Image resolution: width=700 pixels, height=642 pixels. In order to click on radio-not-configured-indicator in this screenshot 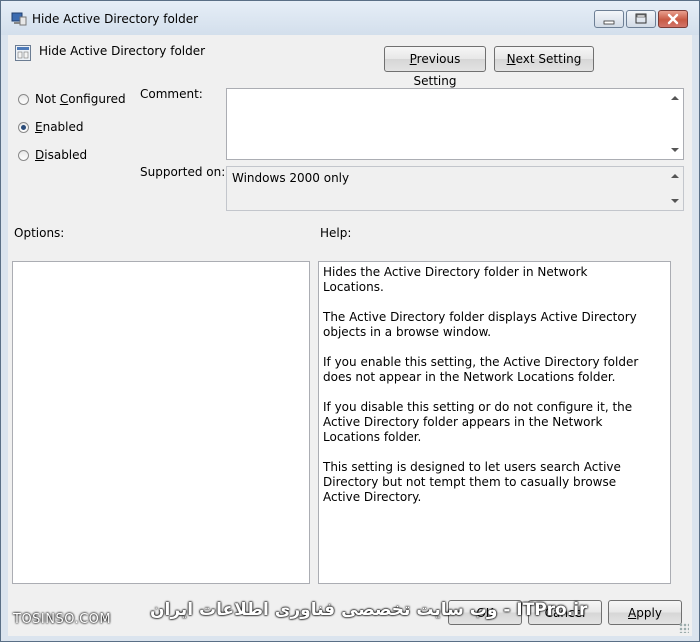, I will do `click(23, 99)`.